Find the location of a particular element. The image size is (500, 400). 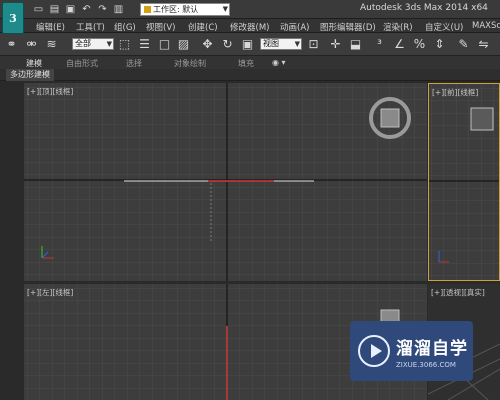

tab-object-paint: 对象绘制 is located at coordinates (190, 63).